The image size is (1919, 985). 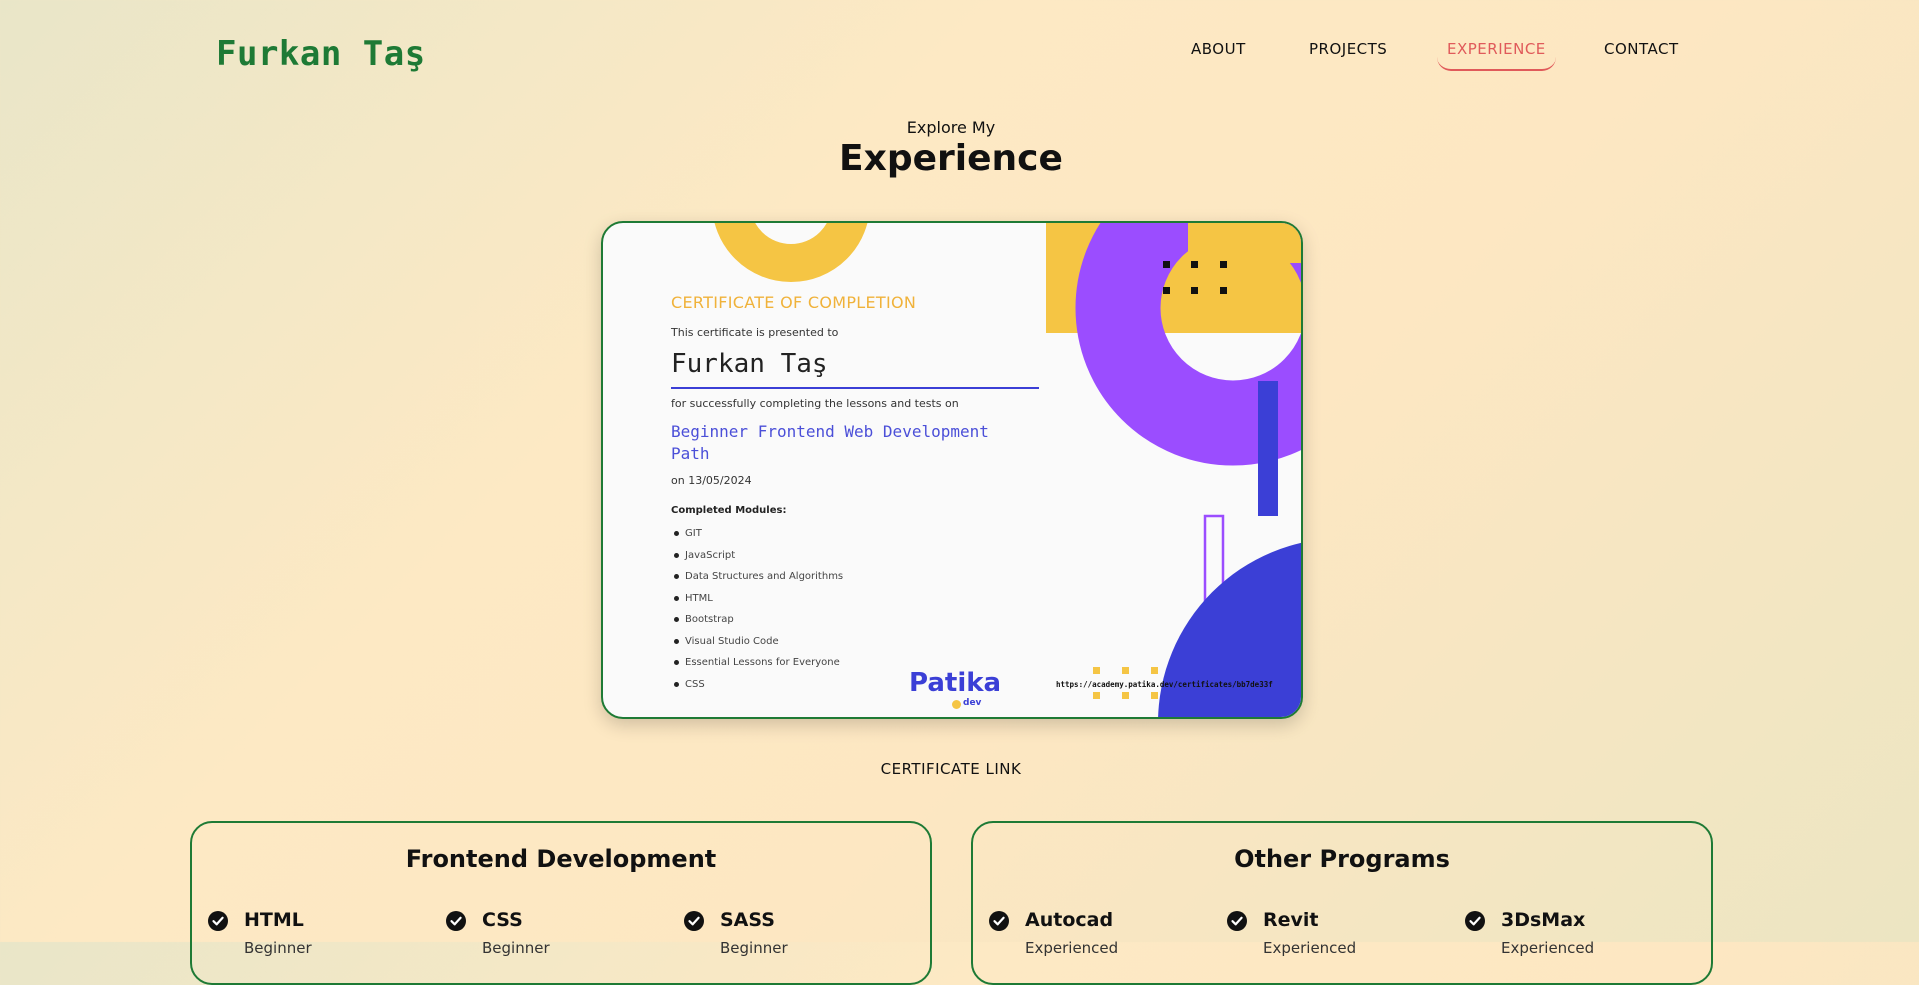 What do you see at coordinates (972, 703) in the screenshot?
I see `patika-logo-sub: dev` at bounding box center [972, 703].